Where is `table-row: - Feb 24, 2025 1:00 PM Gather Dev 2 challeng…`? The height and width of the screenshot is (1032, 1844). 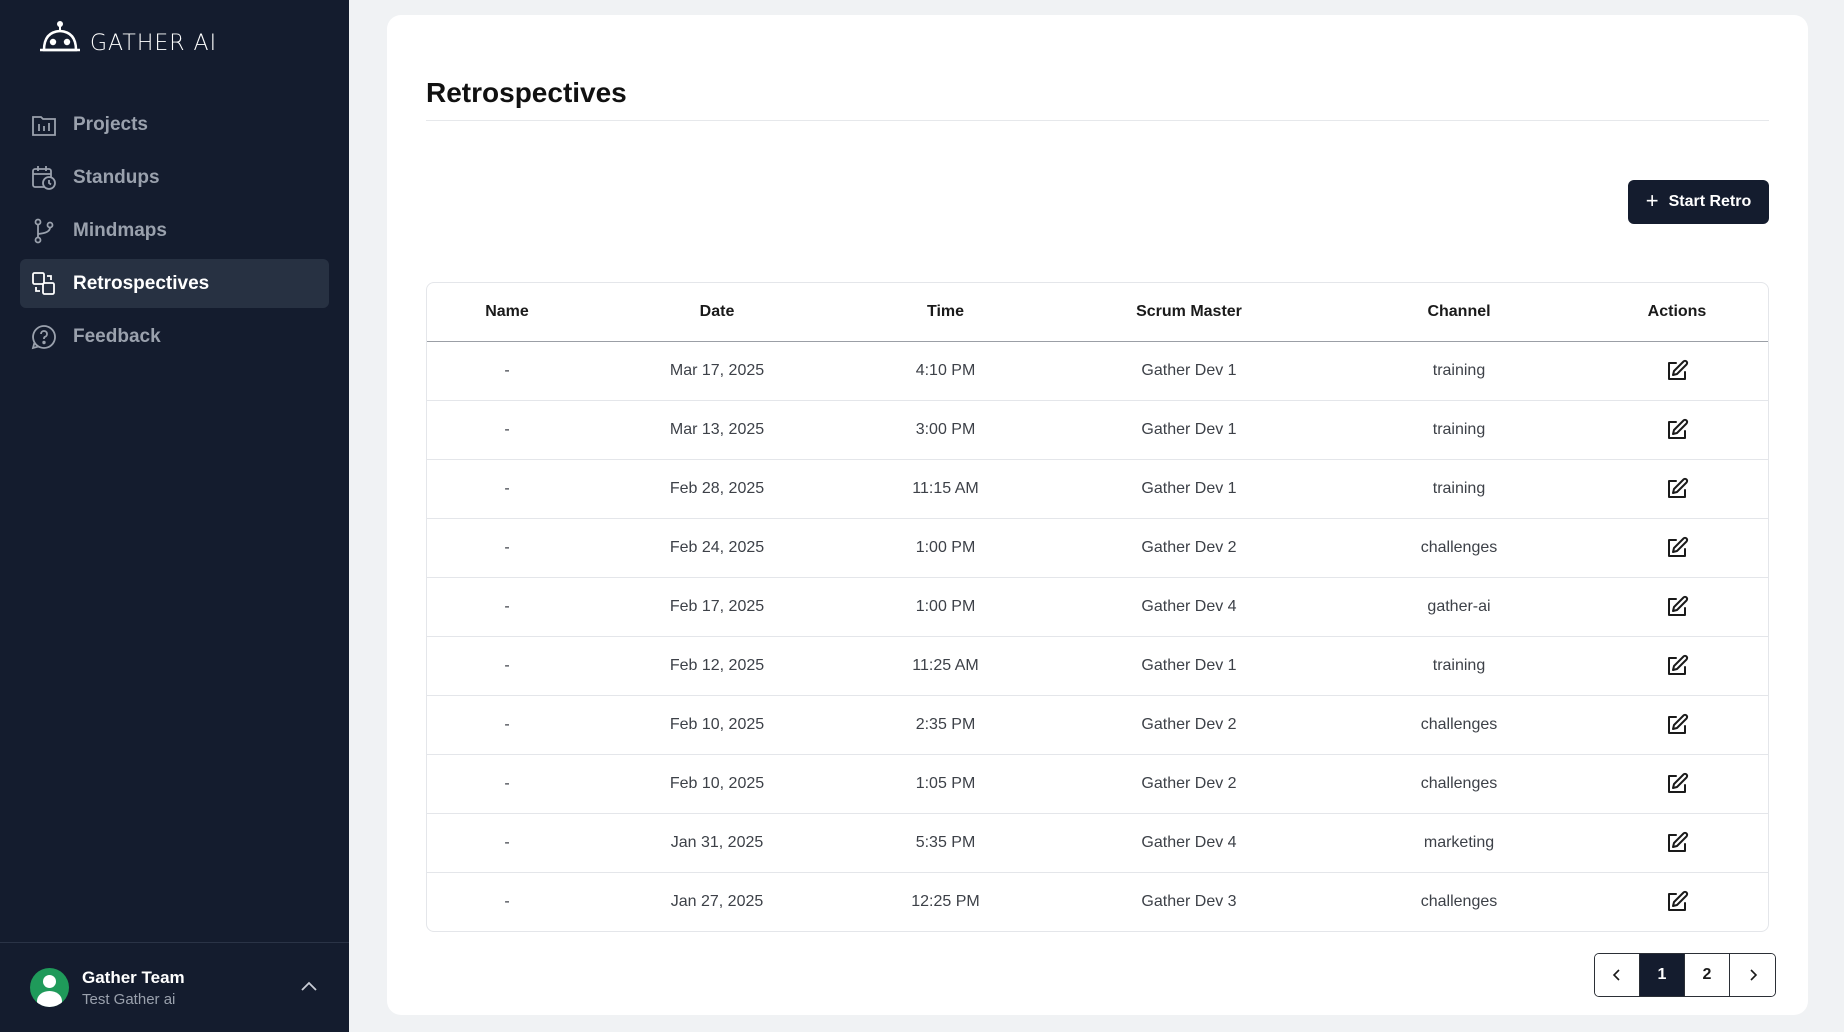 table-row: - Feb 24, 2025 1:00 PM Gather Dev 2 challeng… is located at coordinates (1097, 547).